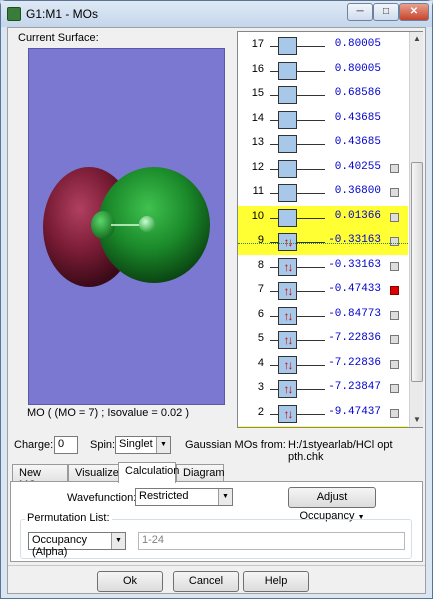  Describe the element at coordinates (323, 267) in the screenshot. I see `mo-row: 8 ↑↓ -0.33163` at that location.